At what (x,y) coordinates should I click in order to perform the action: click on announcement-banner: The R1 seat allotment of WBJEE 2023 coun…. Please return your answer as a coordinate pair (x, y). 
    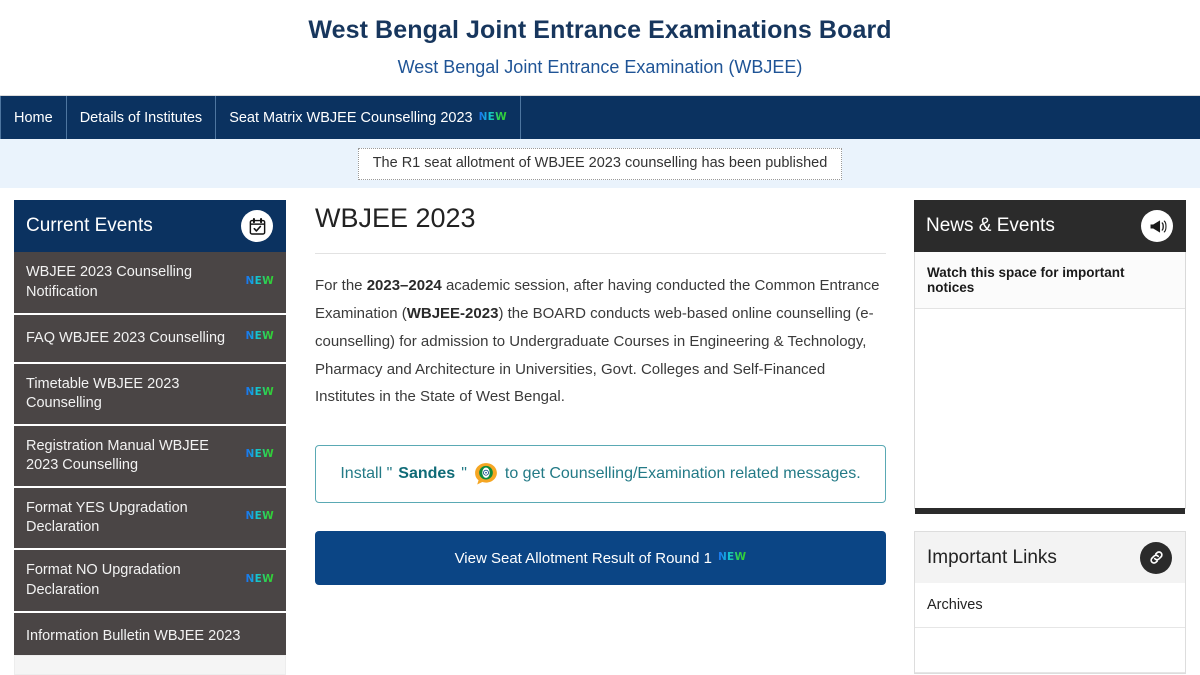
    Looking at the image, I should click on (600, 164).